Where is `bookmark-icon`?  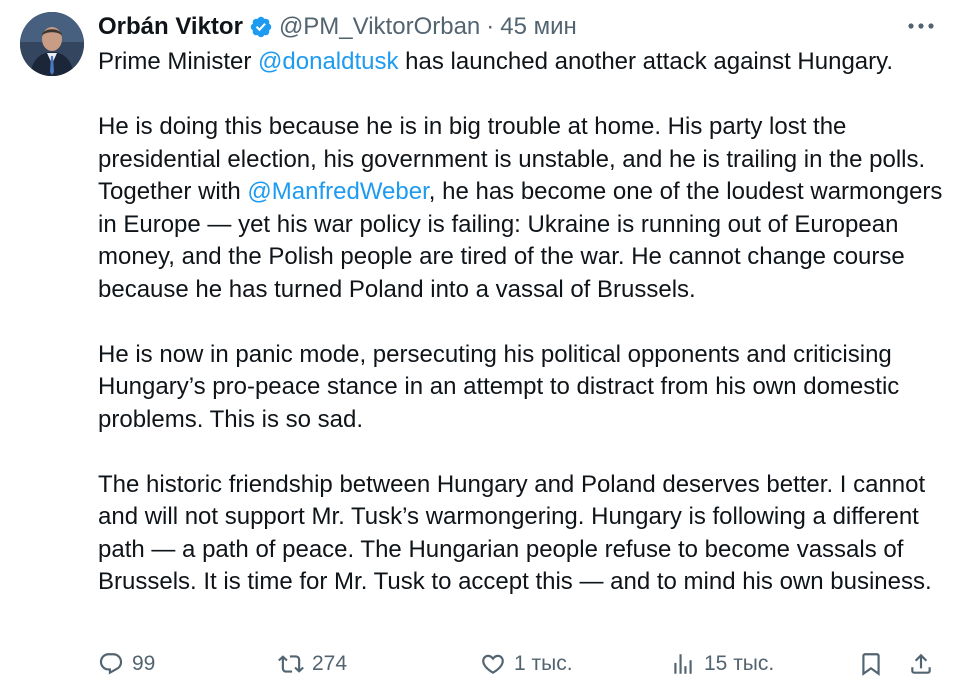 bookmark-icon is located at coordinates (871, 664).